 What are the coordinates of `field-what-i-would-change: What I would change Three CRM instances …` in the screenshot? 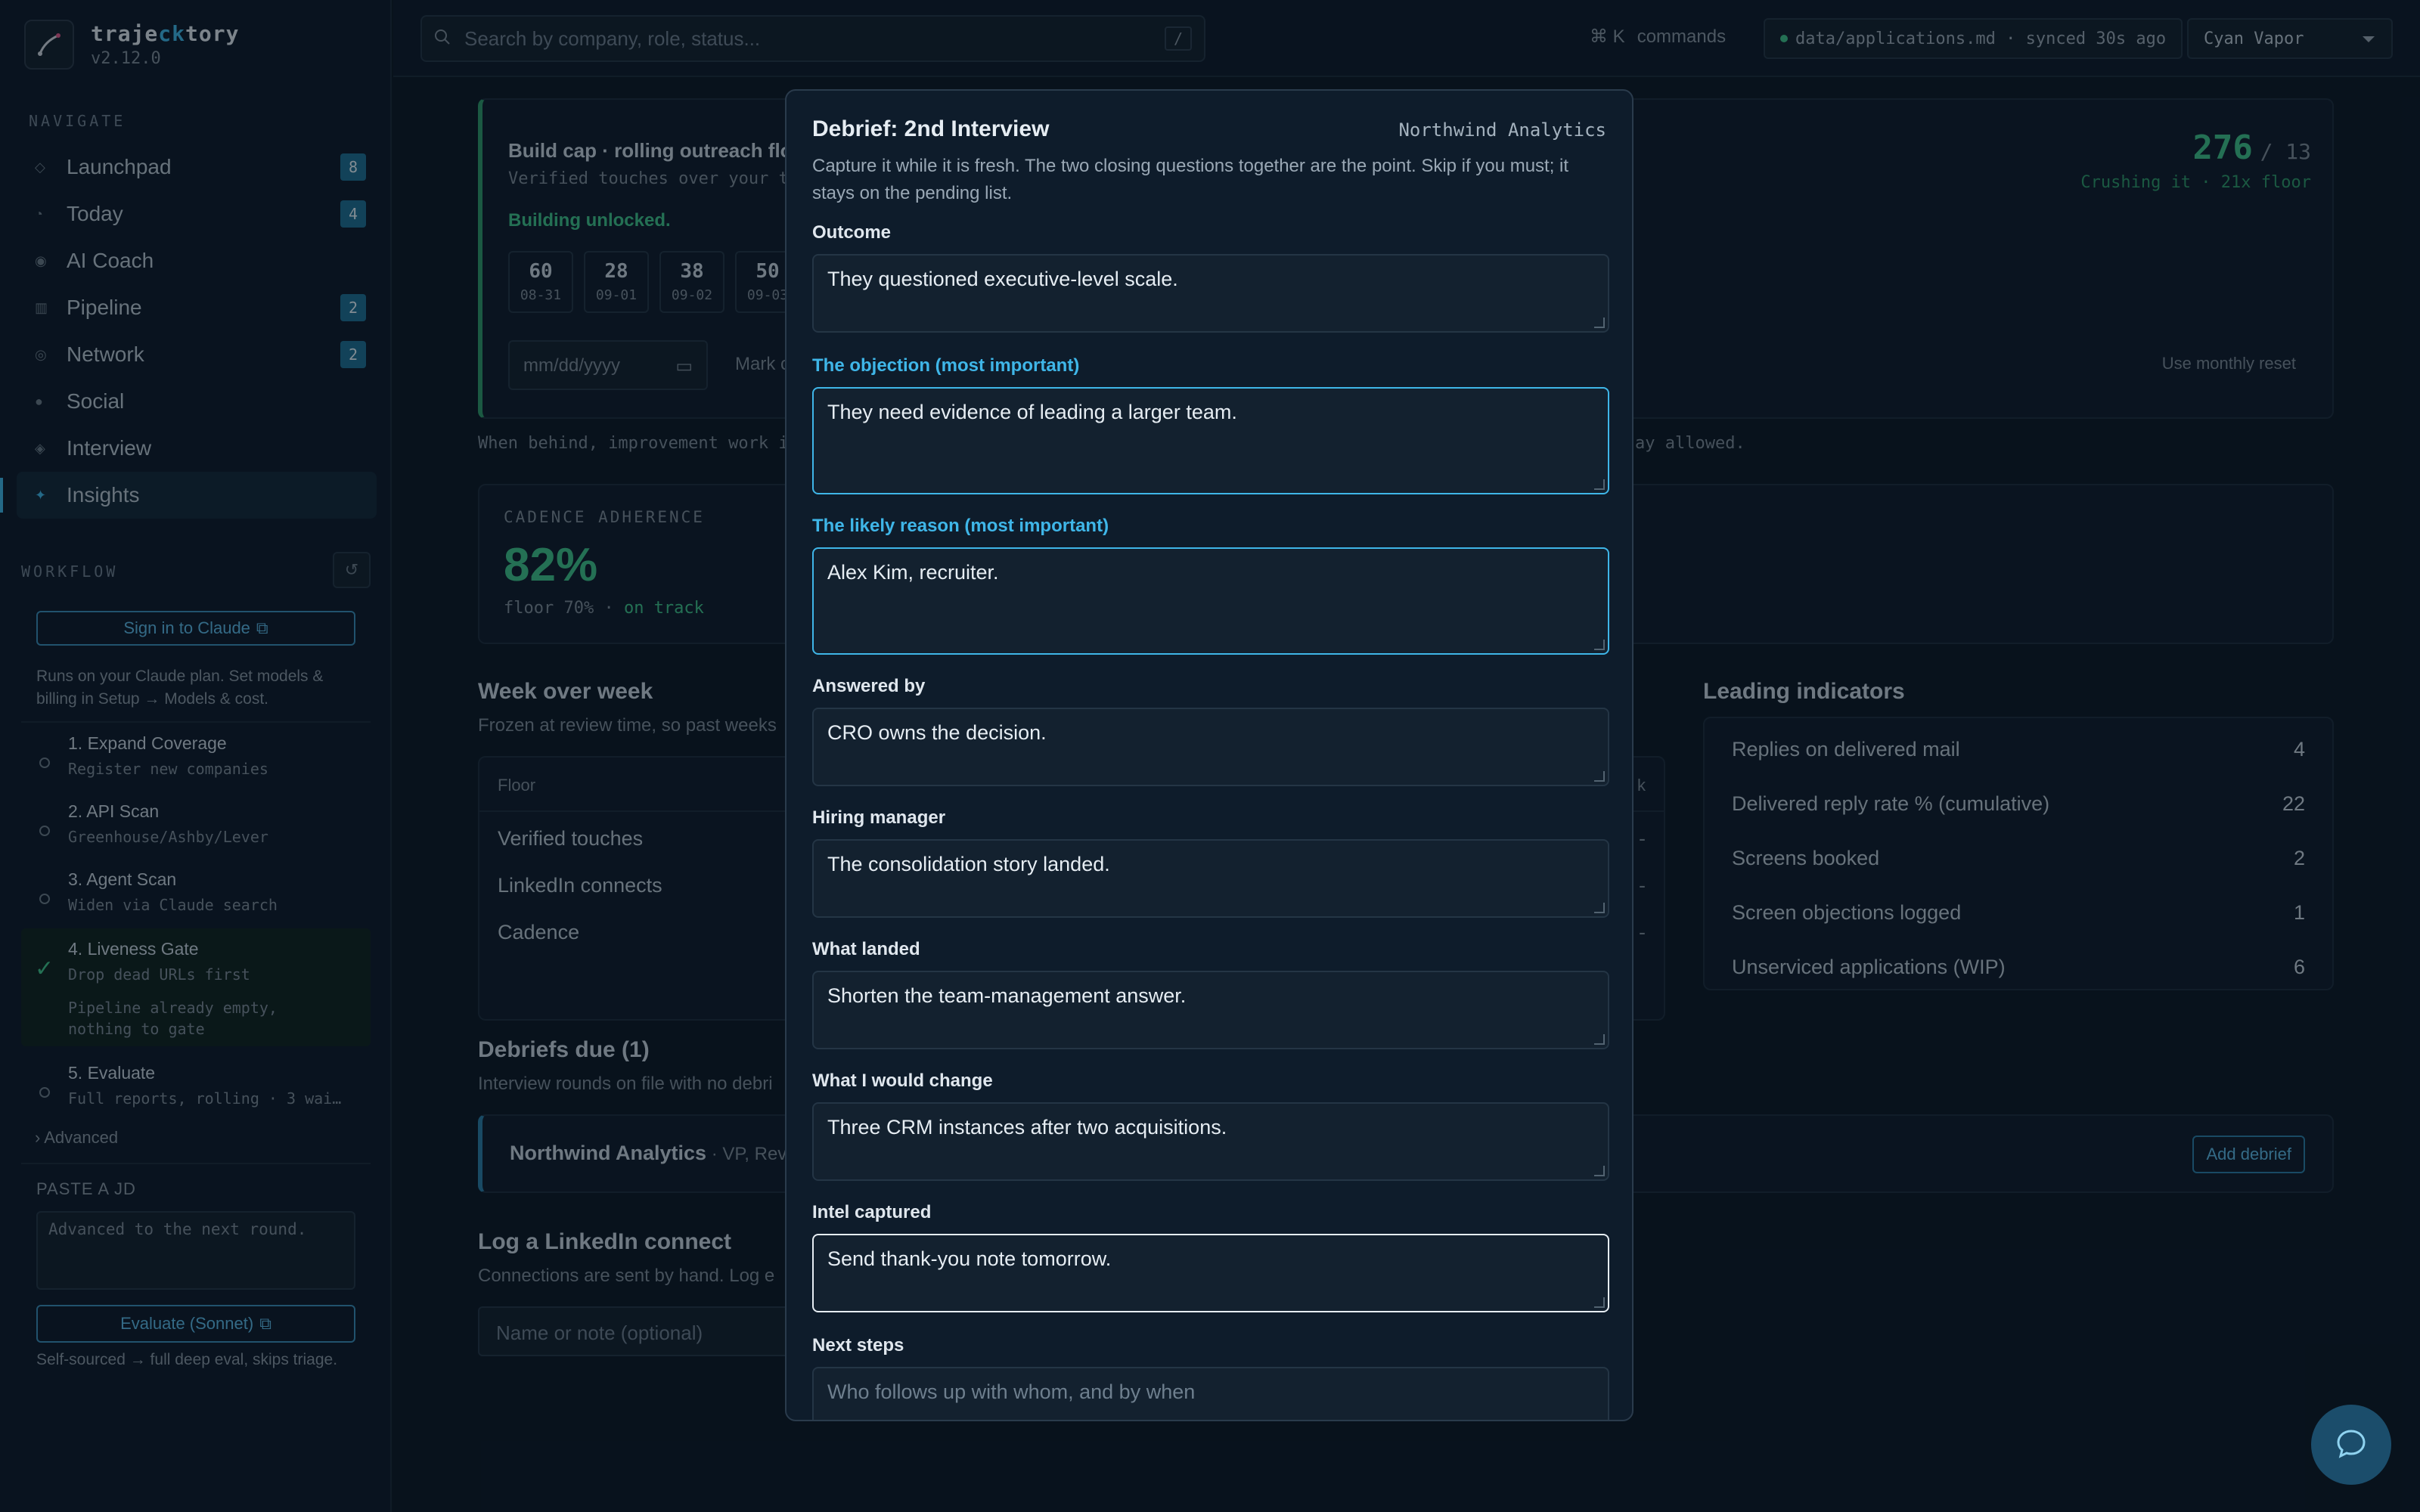 It's located at (1210, 1125).